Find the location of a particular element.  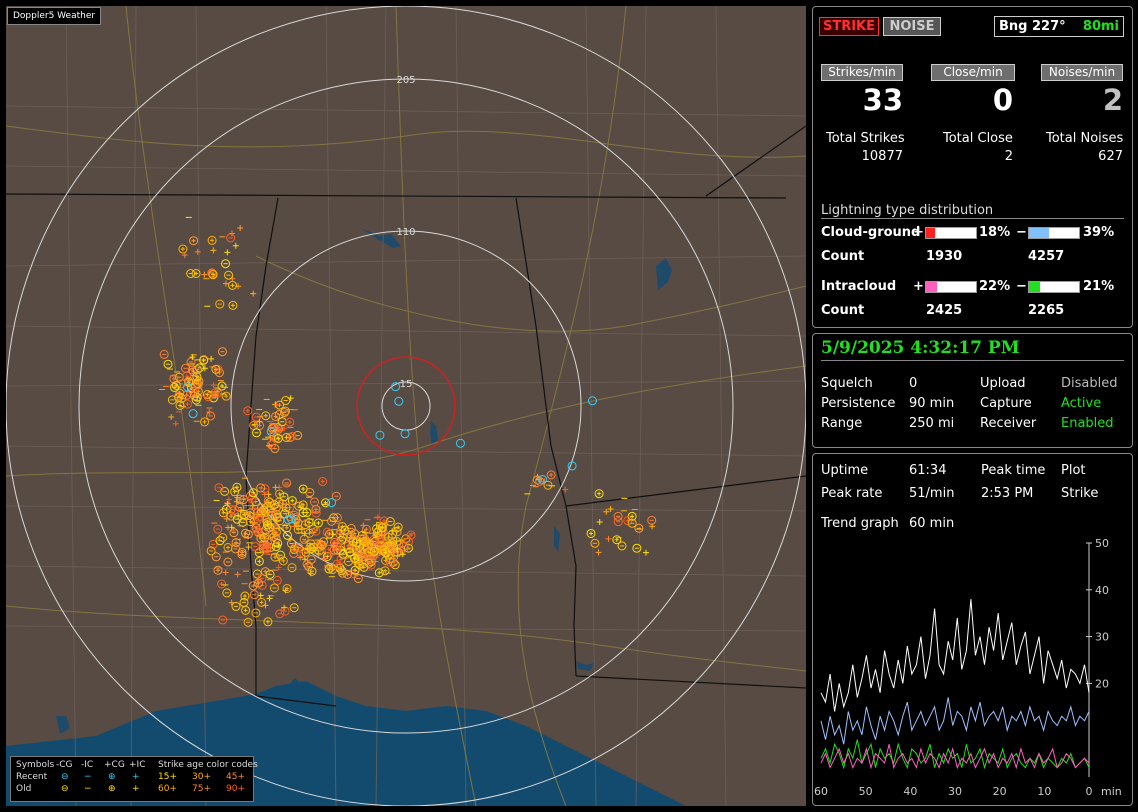

legend-symbols-label: Symbols is located at coordinates (35, 765).